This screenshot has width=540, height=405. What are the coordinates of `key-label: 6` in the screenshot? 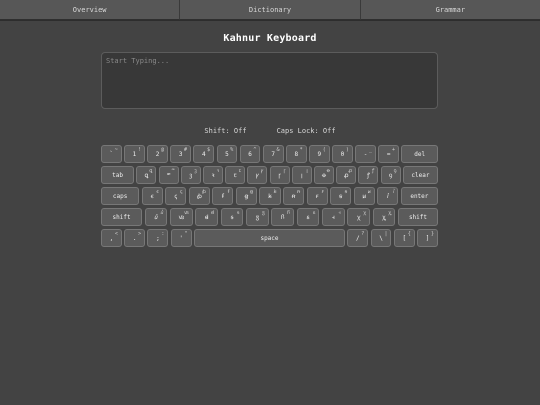 It's located at (250, 154).